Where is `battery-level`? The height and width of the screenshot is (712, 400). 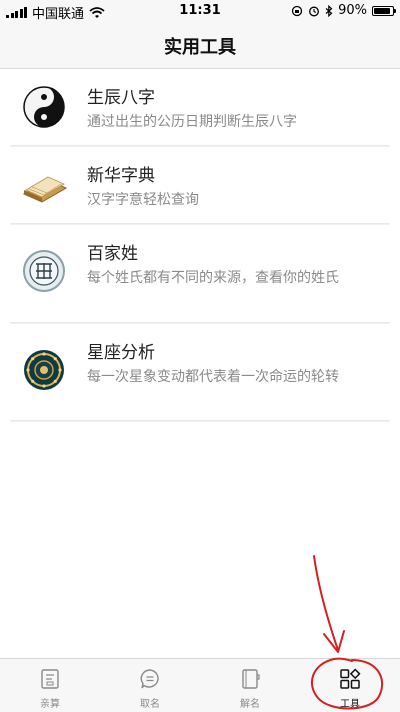
battery-level is located at coordinates (382, 10).